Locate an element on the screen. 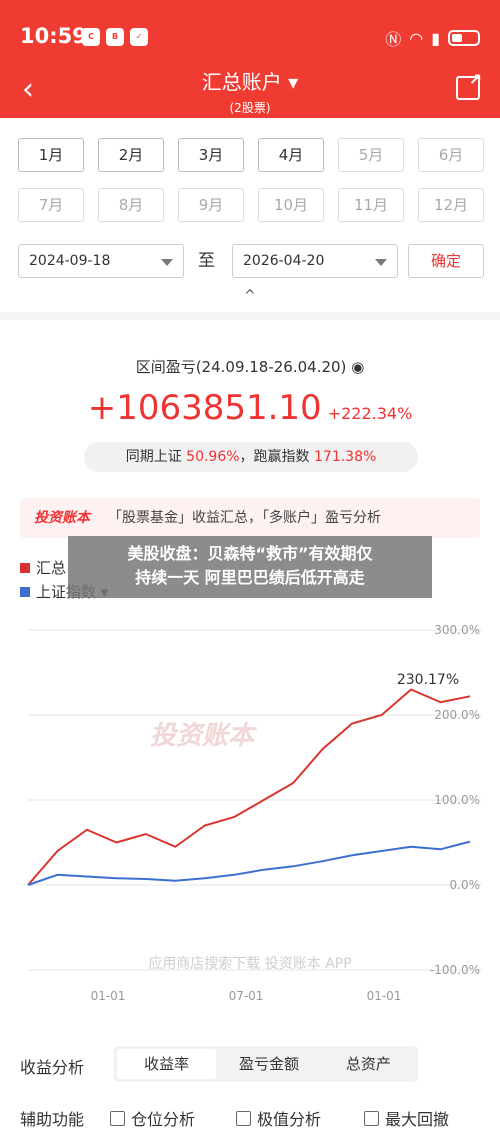 The image size is (500, 1133). tab-total-assets: 总资产 is located at coordinates (368, 1064).